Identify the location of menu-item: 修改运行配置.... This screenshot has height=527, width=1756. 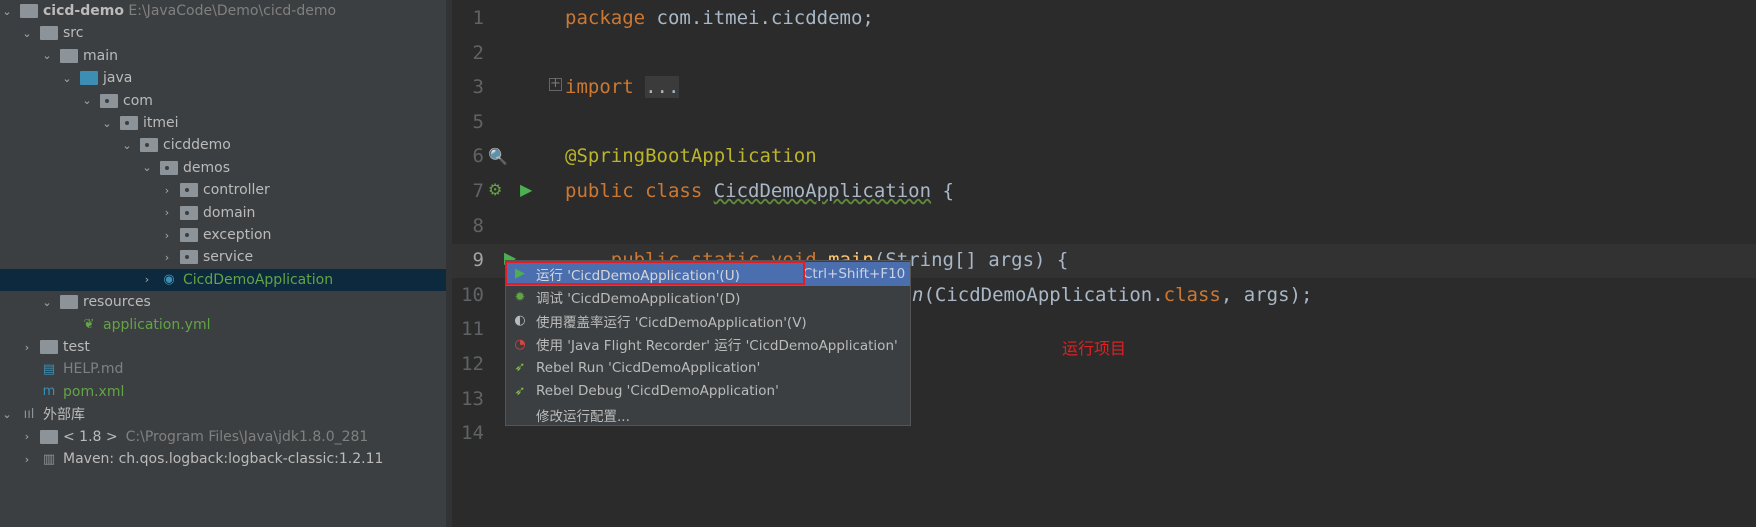
(708, 415).